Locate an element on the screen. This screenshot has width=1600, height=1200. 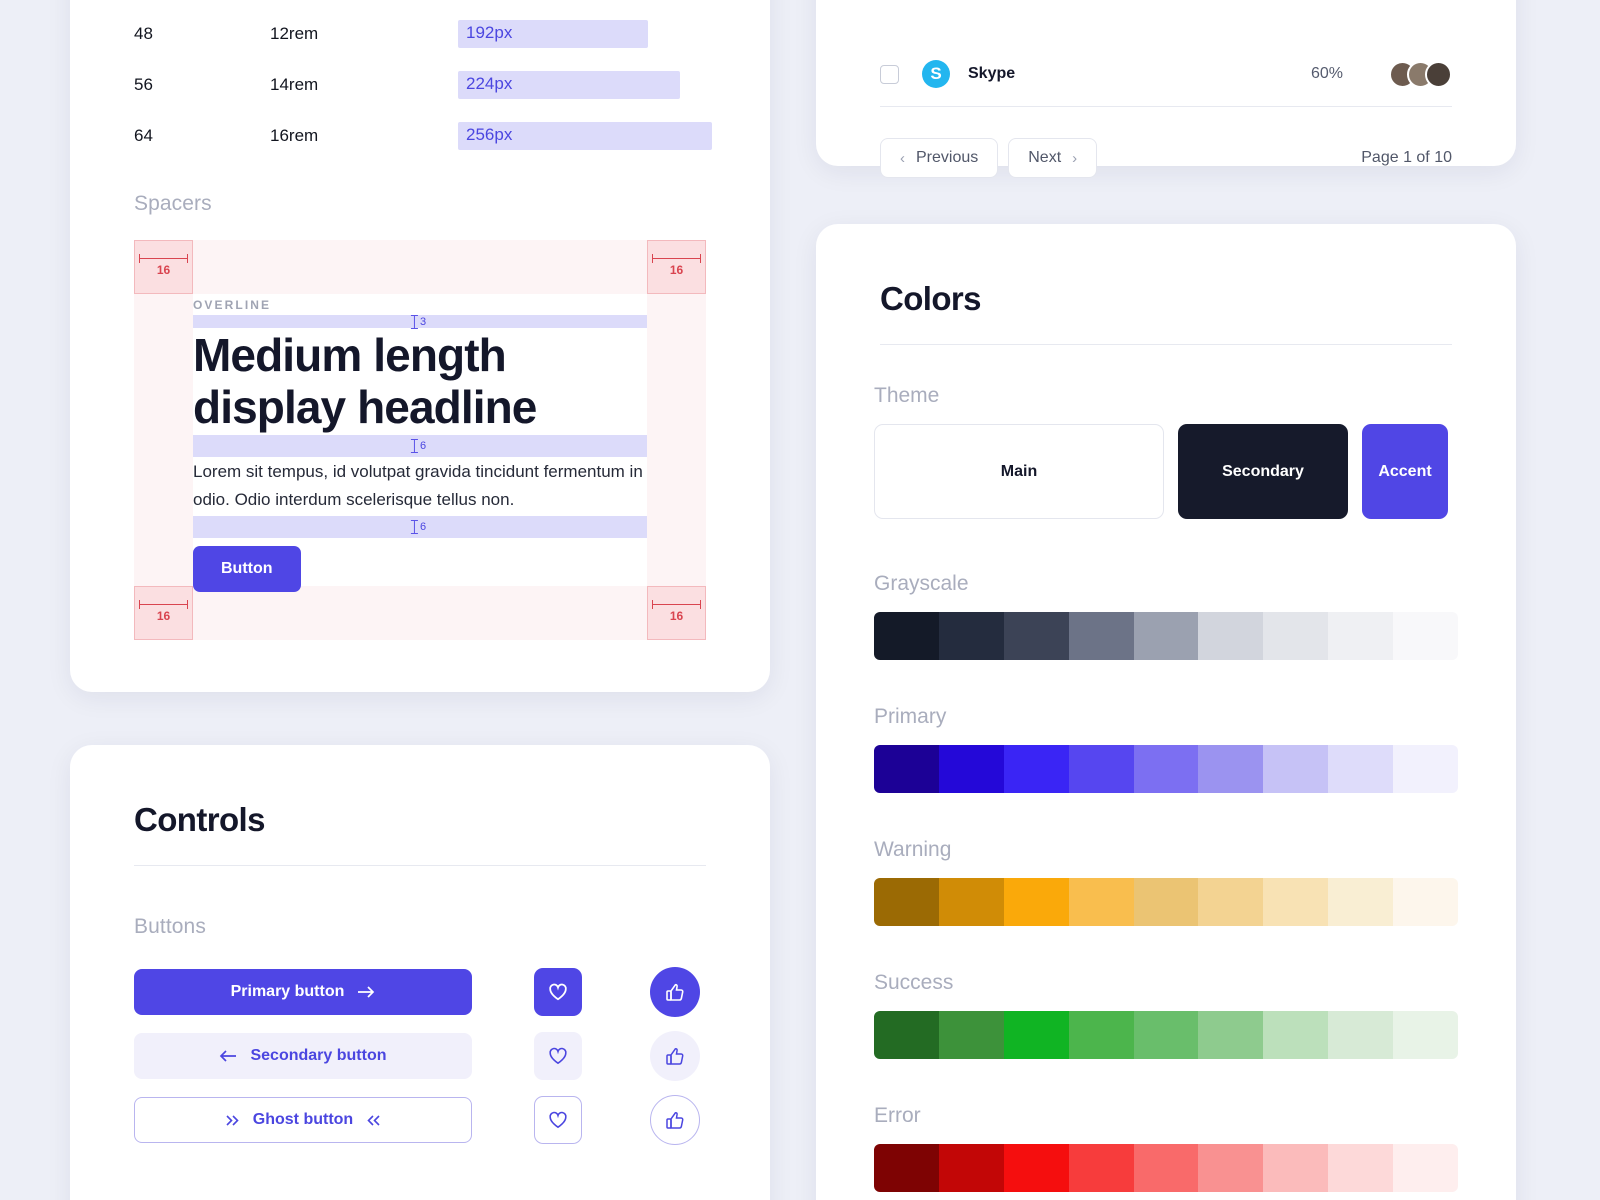
heart-icon-button-secondary is located at coordinates (558, 1056).